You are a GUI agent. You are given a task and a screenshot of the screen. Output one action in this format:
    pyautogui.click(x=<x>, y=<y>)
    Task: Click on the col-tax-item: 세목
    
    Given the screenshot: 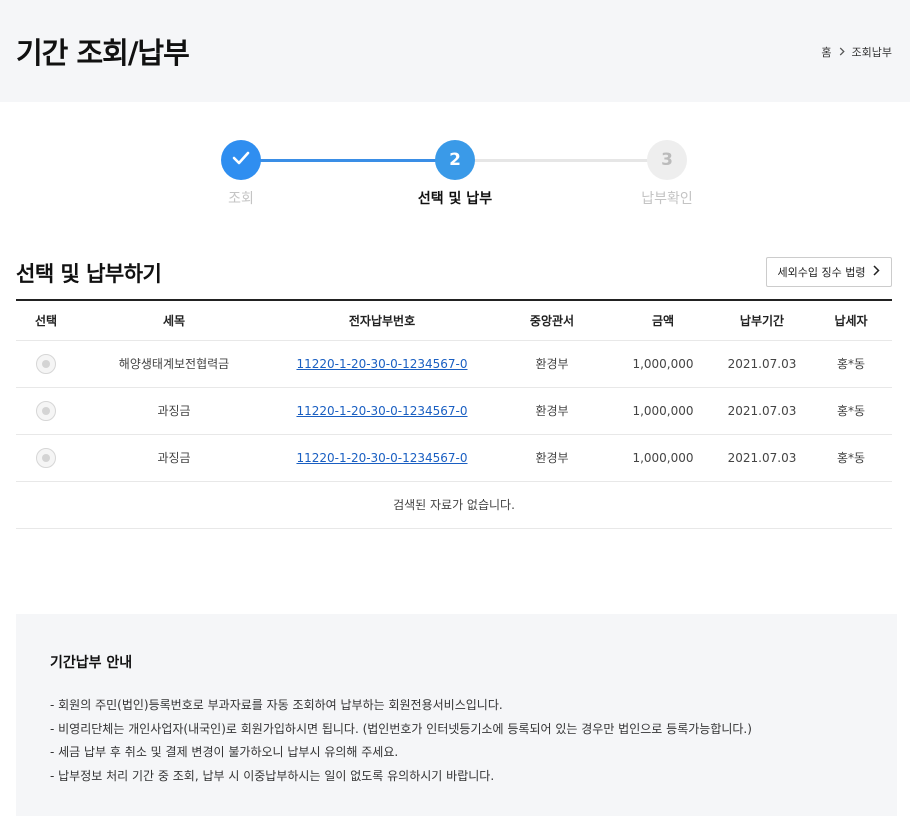 What is the action you would take?
    pyautogui.click(x=174, y=320)
    